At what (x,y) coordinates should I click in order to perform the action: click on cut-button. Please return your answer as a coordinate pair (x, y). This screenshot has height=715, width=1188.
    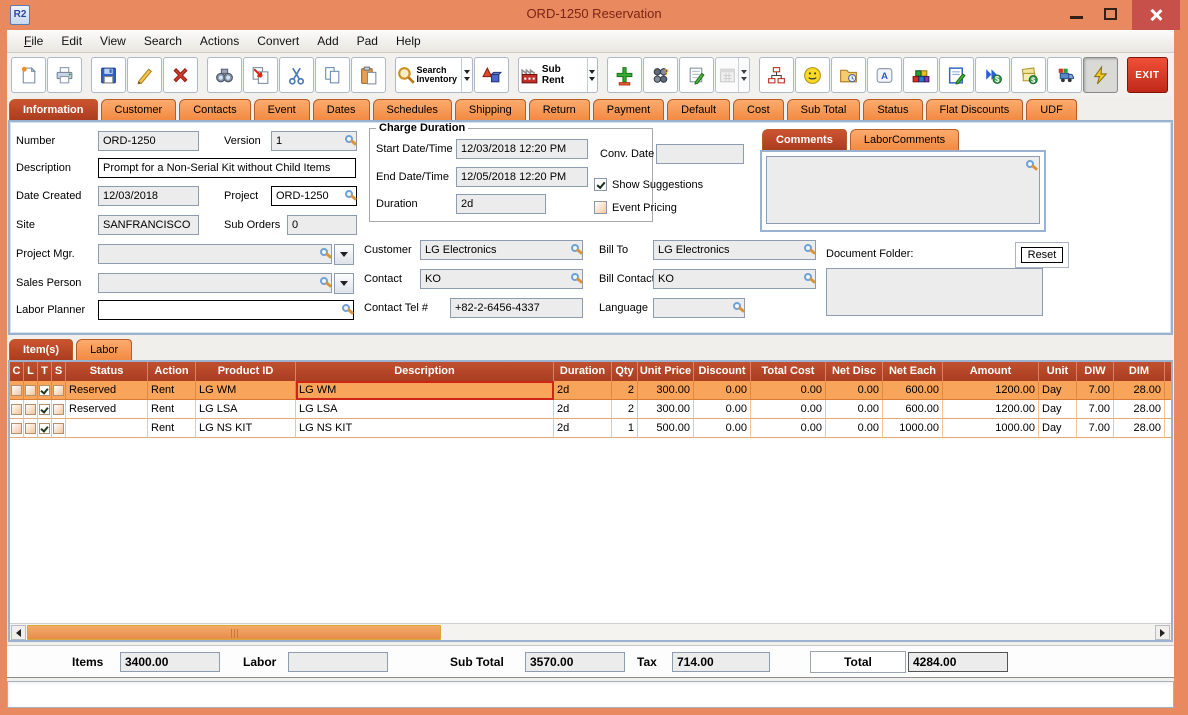
    Looking at the image, I should click on (296, 75).